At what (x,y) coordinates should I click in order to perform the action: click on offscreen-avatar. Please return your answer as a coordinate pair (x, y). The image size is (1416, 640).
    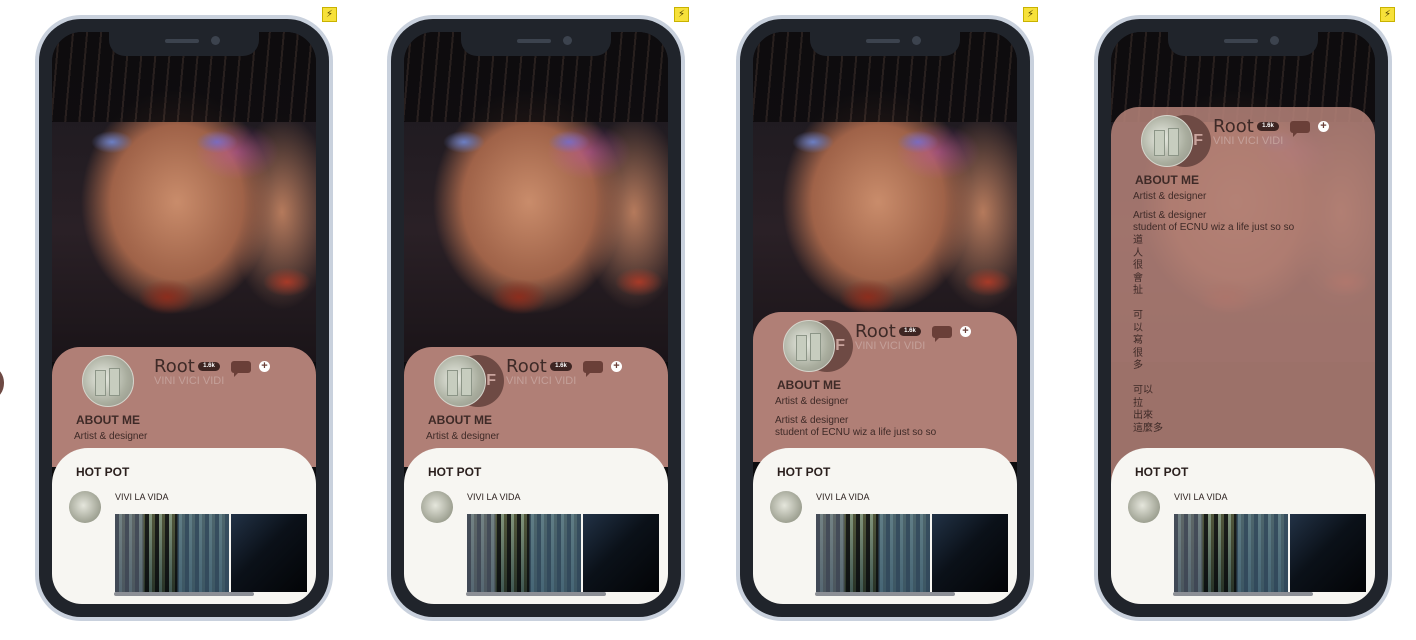
    Looking at the image, I should click on (2, 383).